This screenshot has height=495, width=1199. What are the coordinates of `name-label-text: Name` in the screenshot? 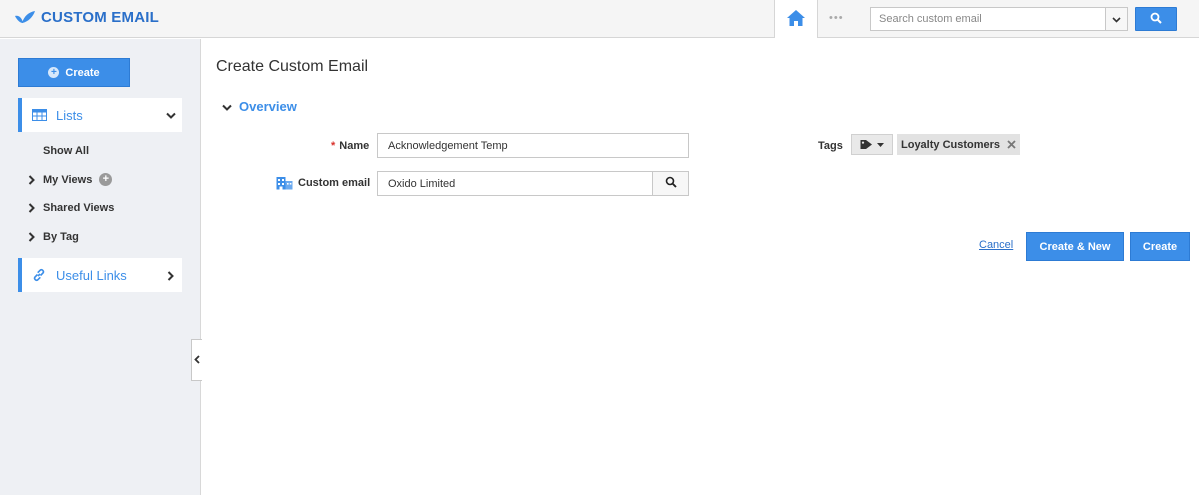 It's located at (354, 146).